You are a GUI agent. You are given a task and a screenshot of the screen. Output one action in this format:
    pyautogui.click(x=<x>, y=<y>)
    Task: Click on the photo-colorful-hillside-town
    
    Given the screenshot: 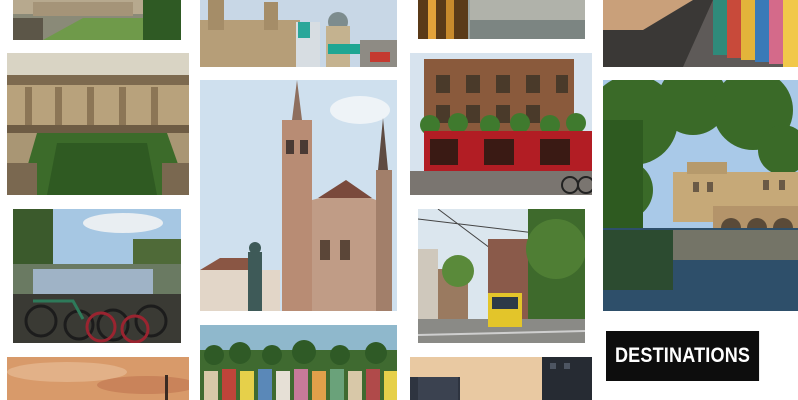 What is the action you would take?
    pyautogui.click(x=298, y=362)
    